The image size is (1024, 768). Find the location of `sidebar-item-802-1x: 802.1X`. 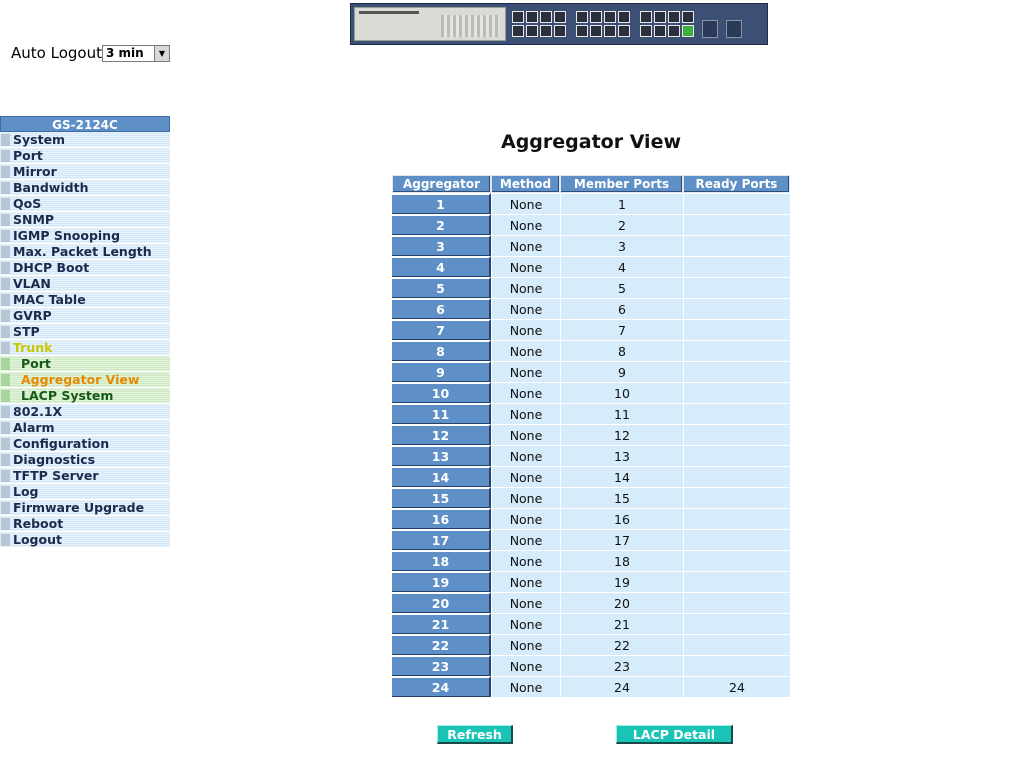

sidebar-item-802-1x: 802.1X is located at coordinates (85, 412).